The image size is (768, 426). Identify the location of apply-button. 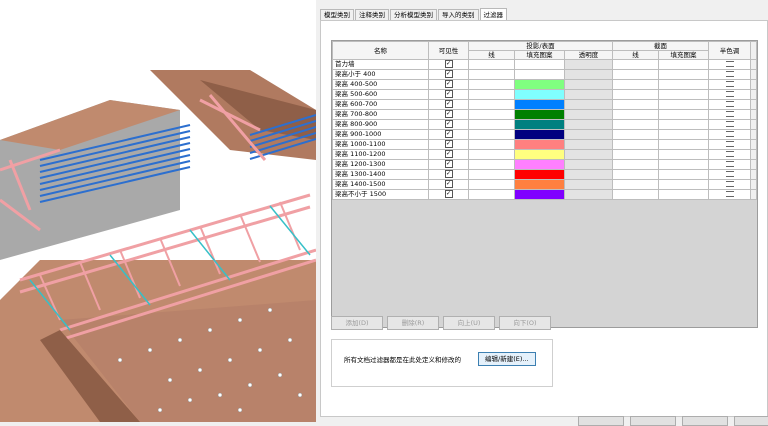
(705, 421).